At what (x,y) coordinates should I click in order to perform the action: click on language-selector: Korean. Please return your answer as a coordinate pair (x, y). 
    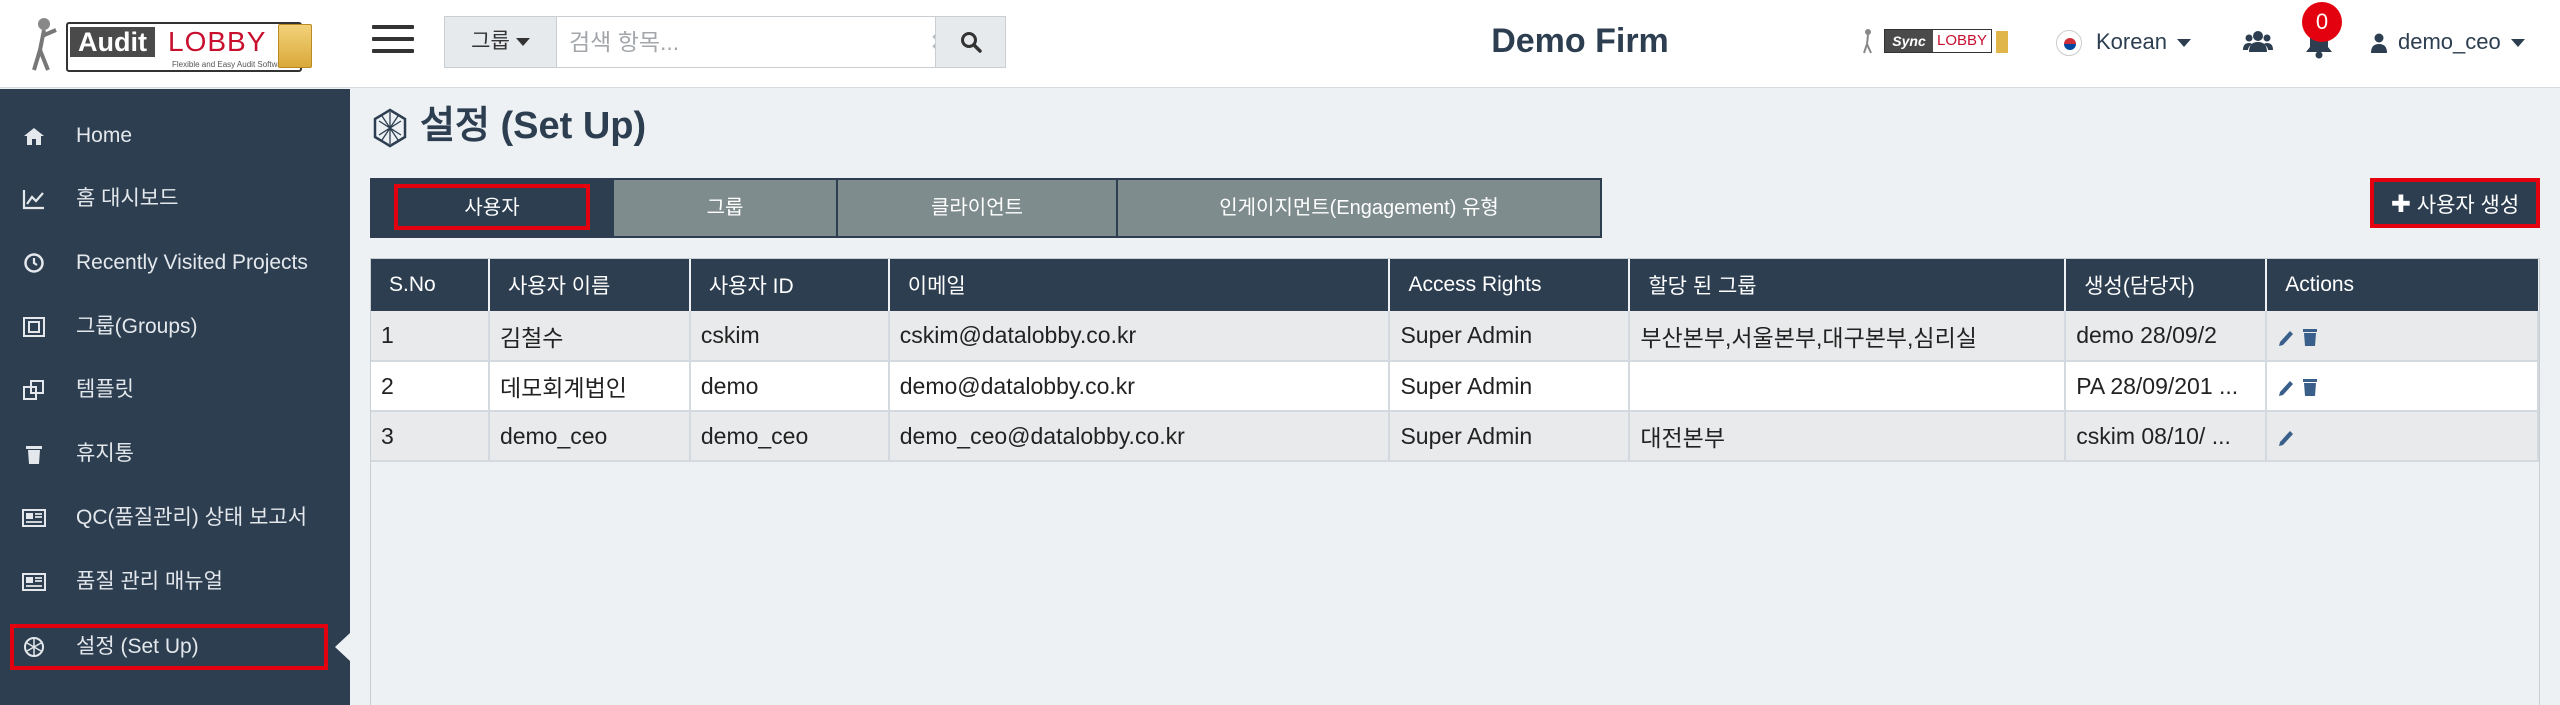
    Looking at the image, I should click on (2123, 42).